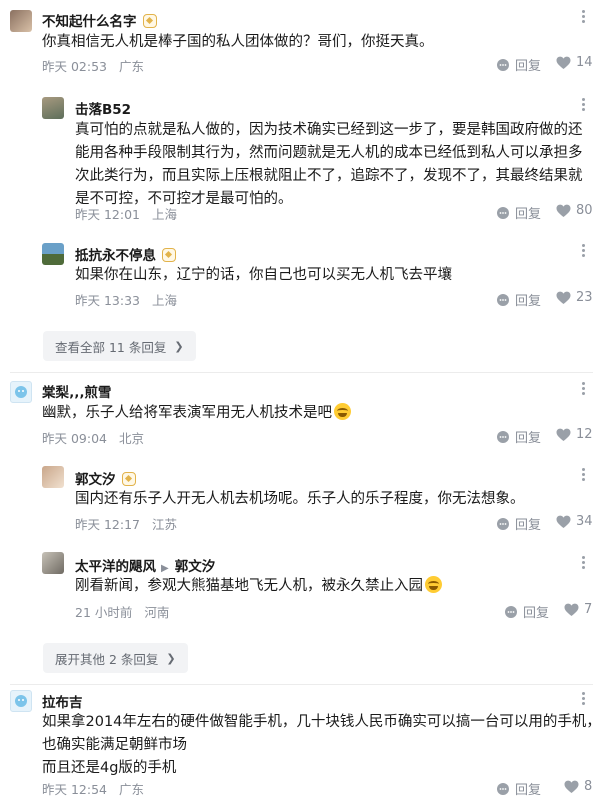  I want to click on reply-text: 刚看新闻，参观大熊猫基地飞无人机，被永久禁止入园, so click(334, 586).